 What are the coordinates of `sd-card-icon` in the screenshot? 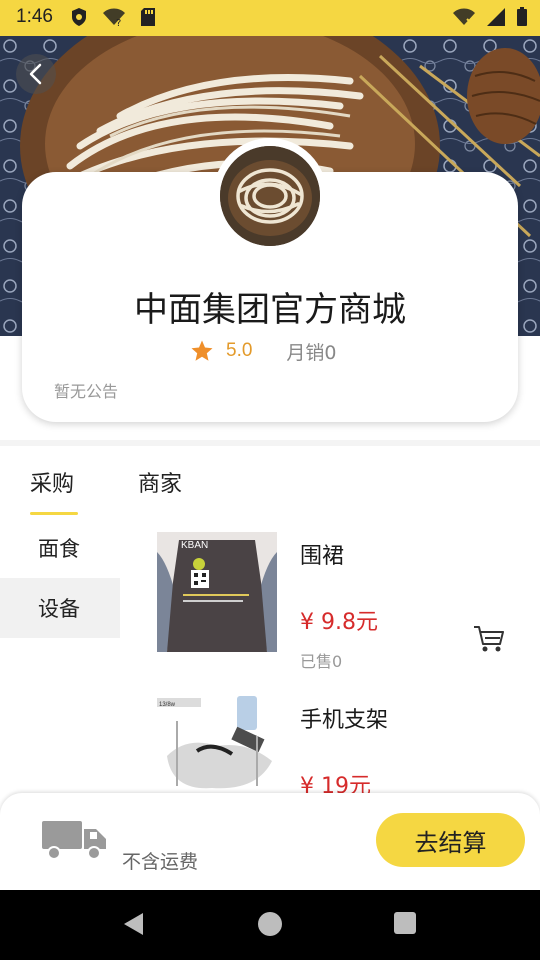 It's located at (148, 17).